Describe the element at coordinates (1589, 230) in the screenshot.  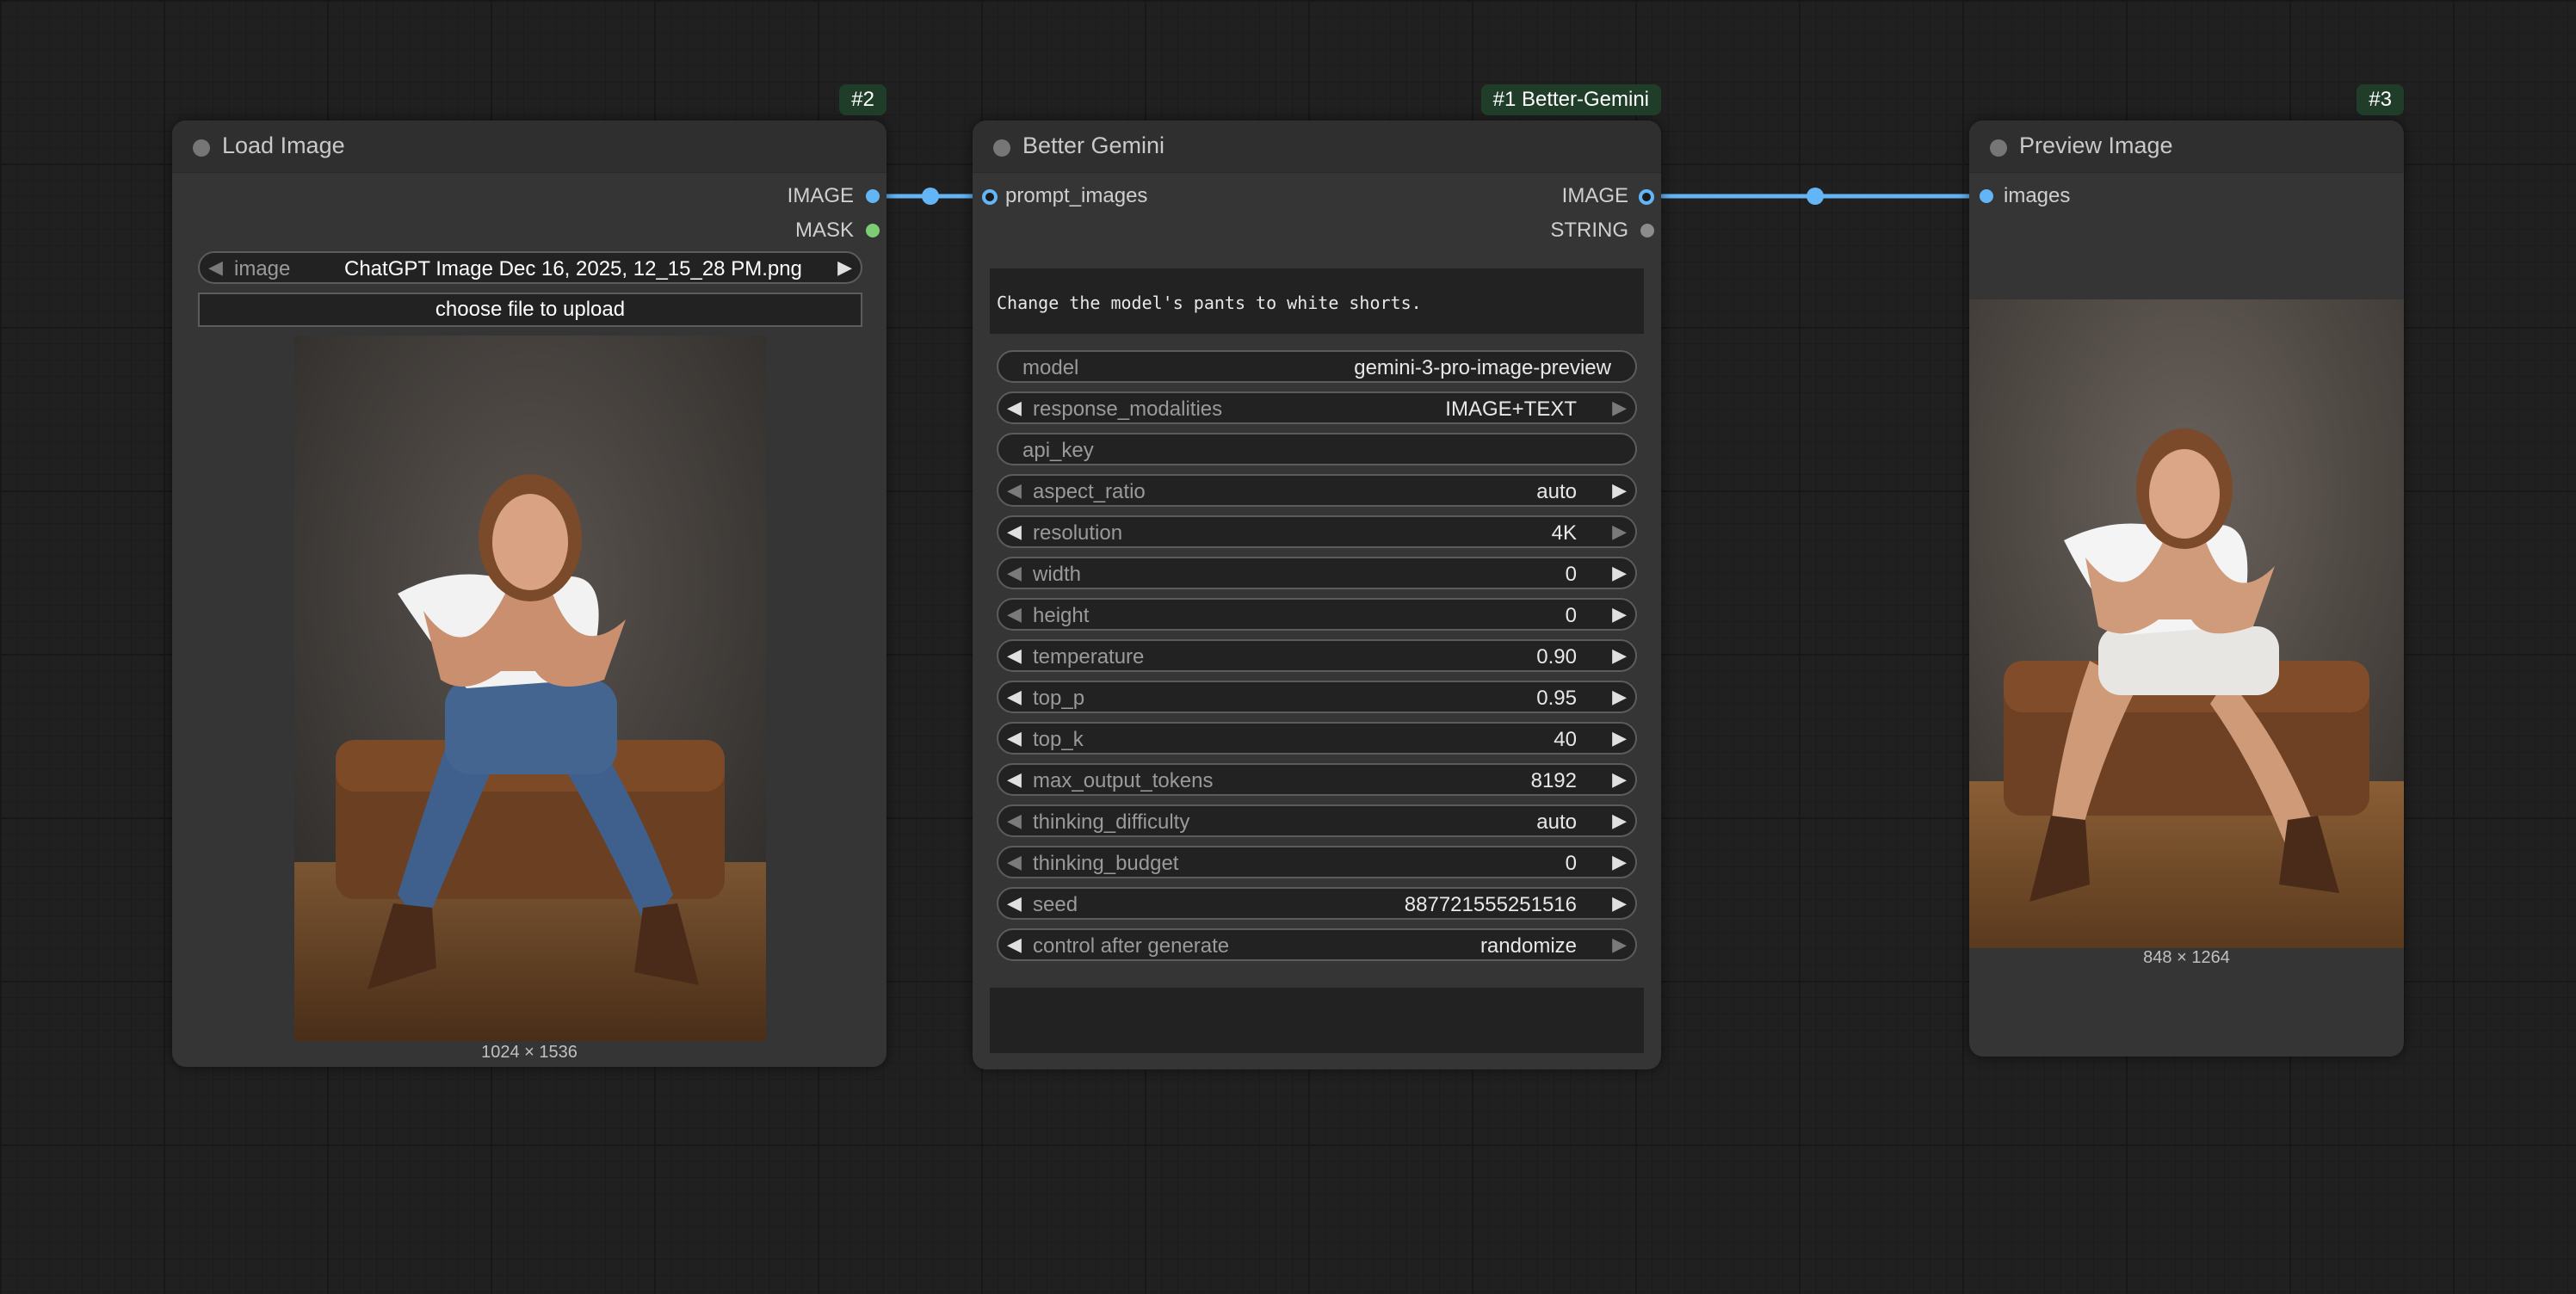
I see `output-label-string: STRING` at that location.